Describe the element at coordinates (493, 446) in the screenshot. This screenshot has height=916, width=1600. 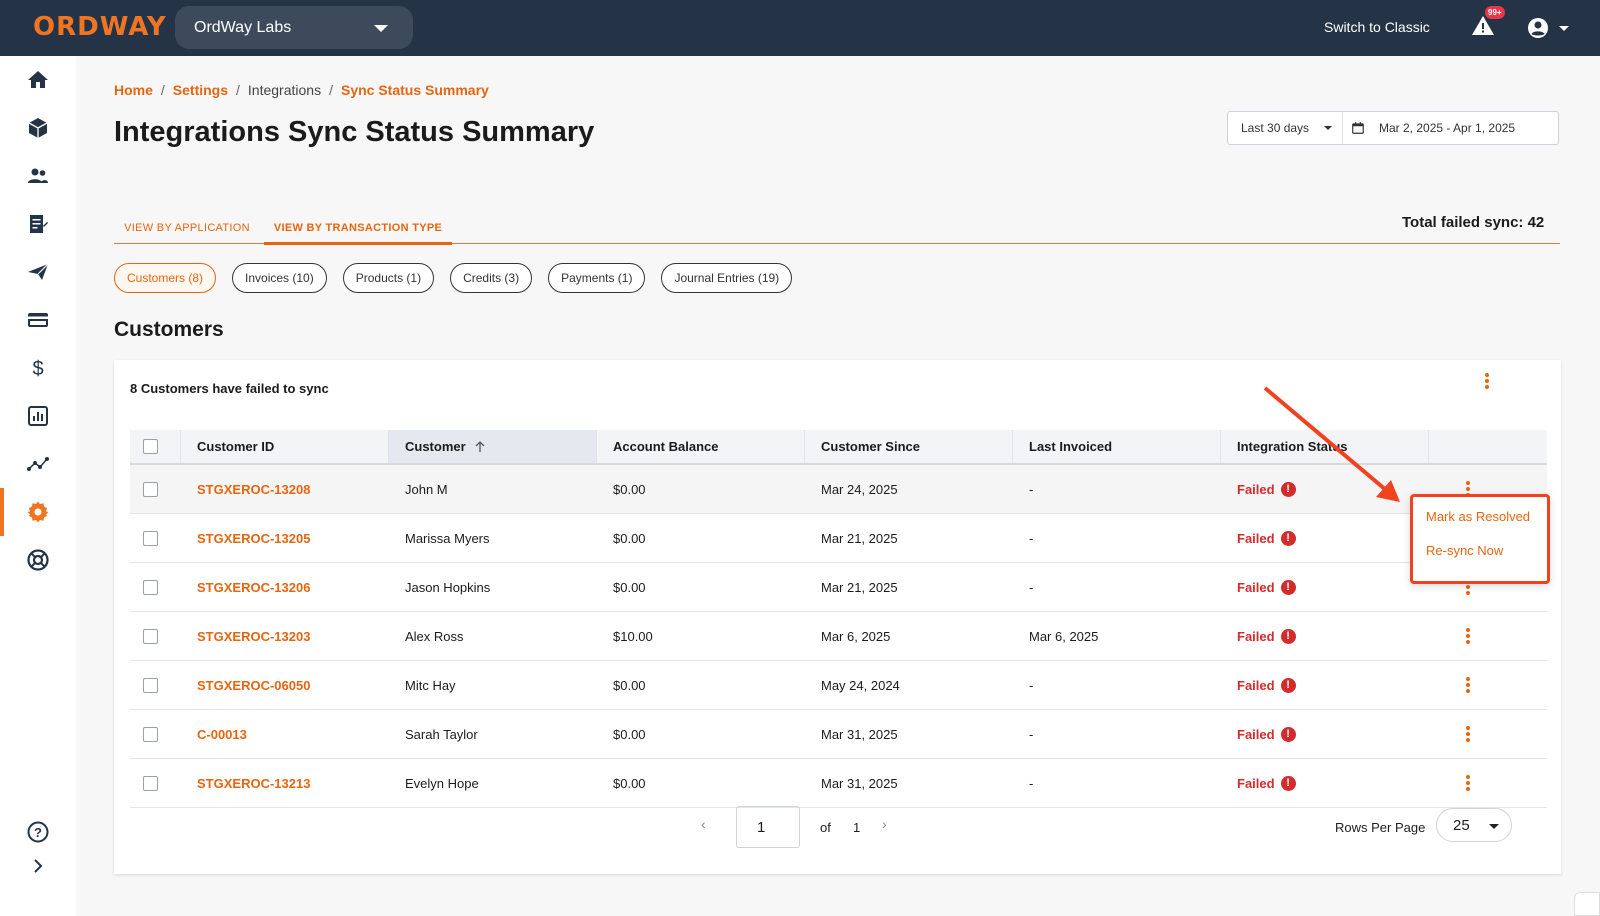
I see `column-header-customer: Customer` at that location.